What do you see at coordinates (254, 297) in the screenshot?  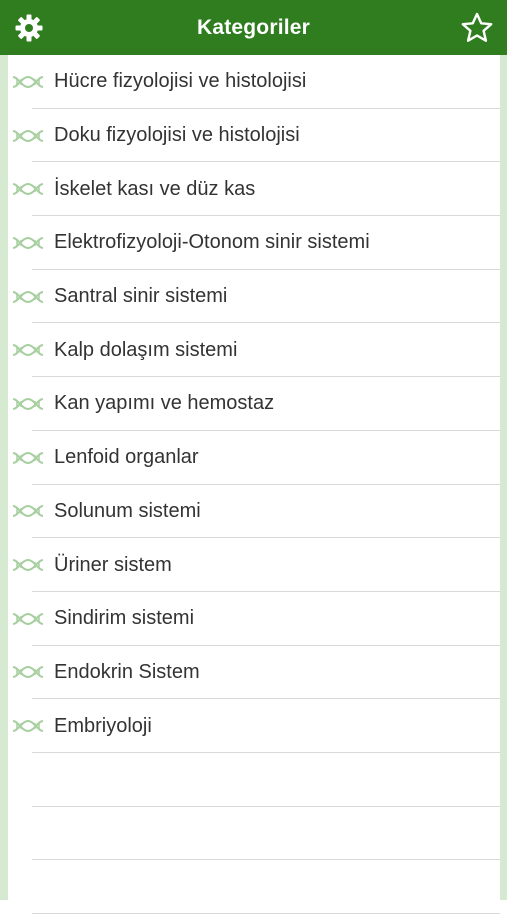 I see `category-list-item: Santral sinir sistemi` at bounding box center [254, 297].